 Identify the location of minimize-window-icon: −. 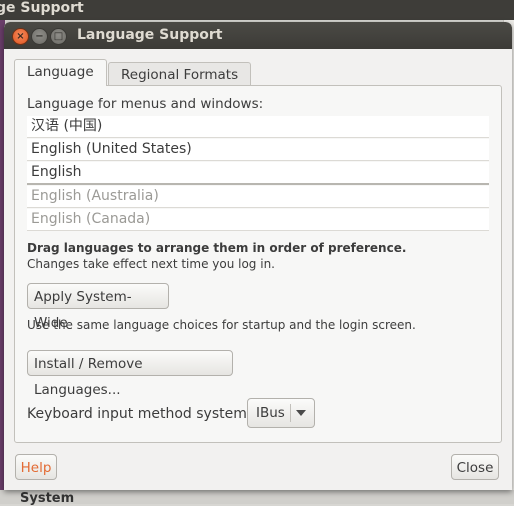
(39, 36).